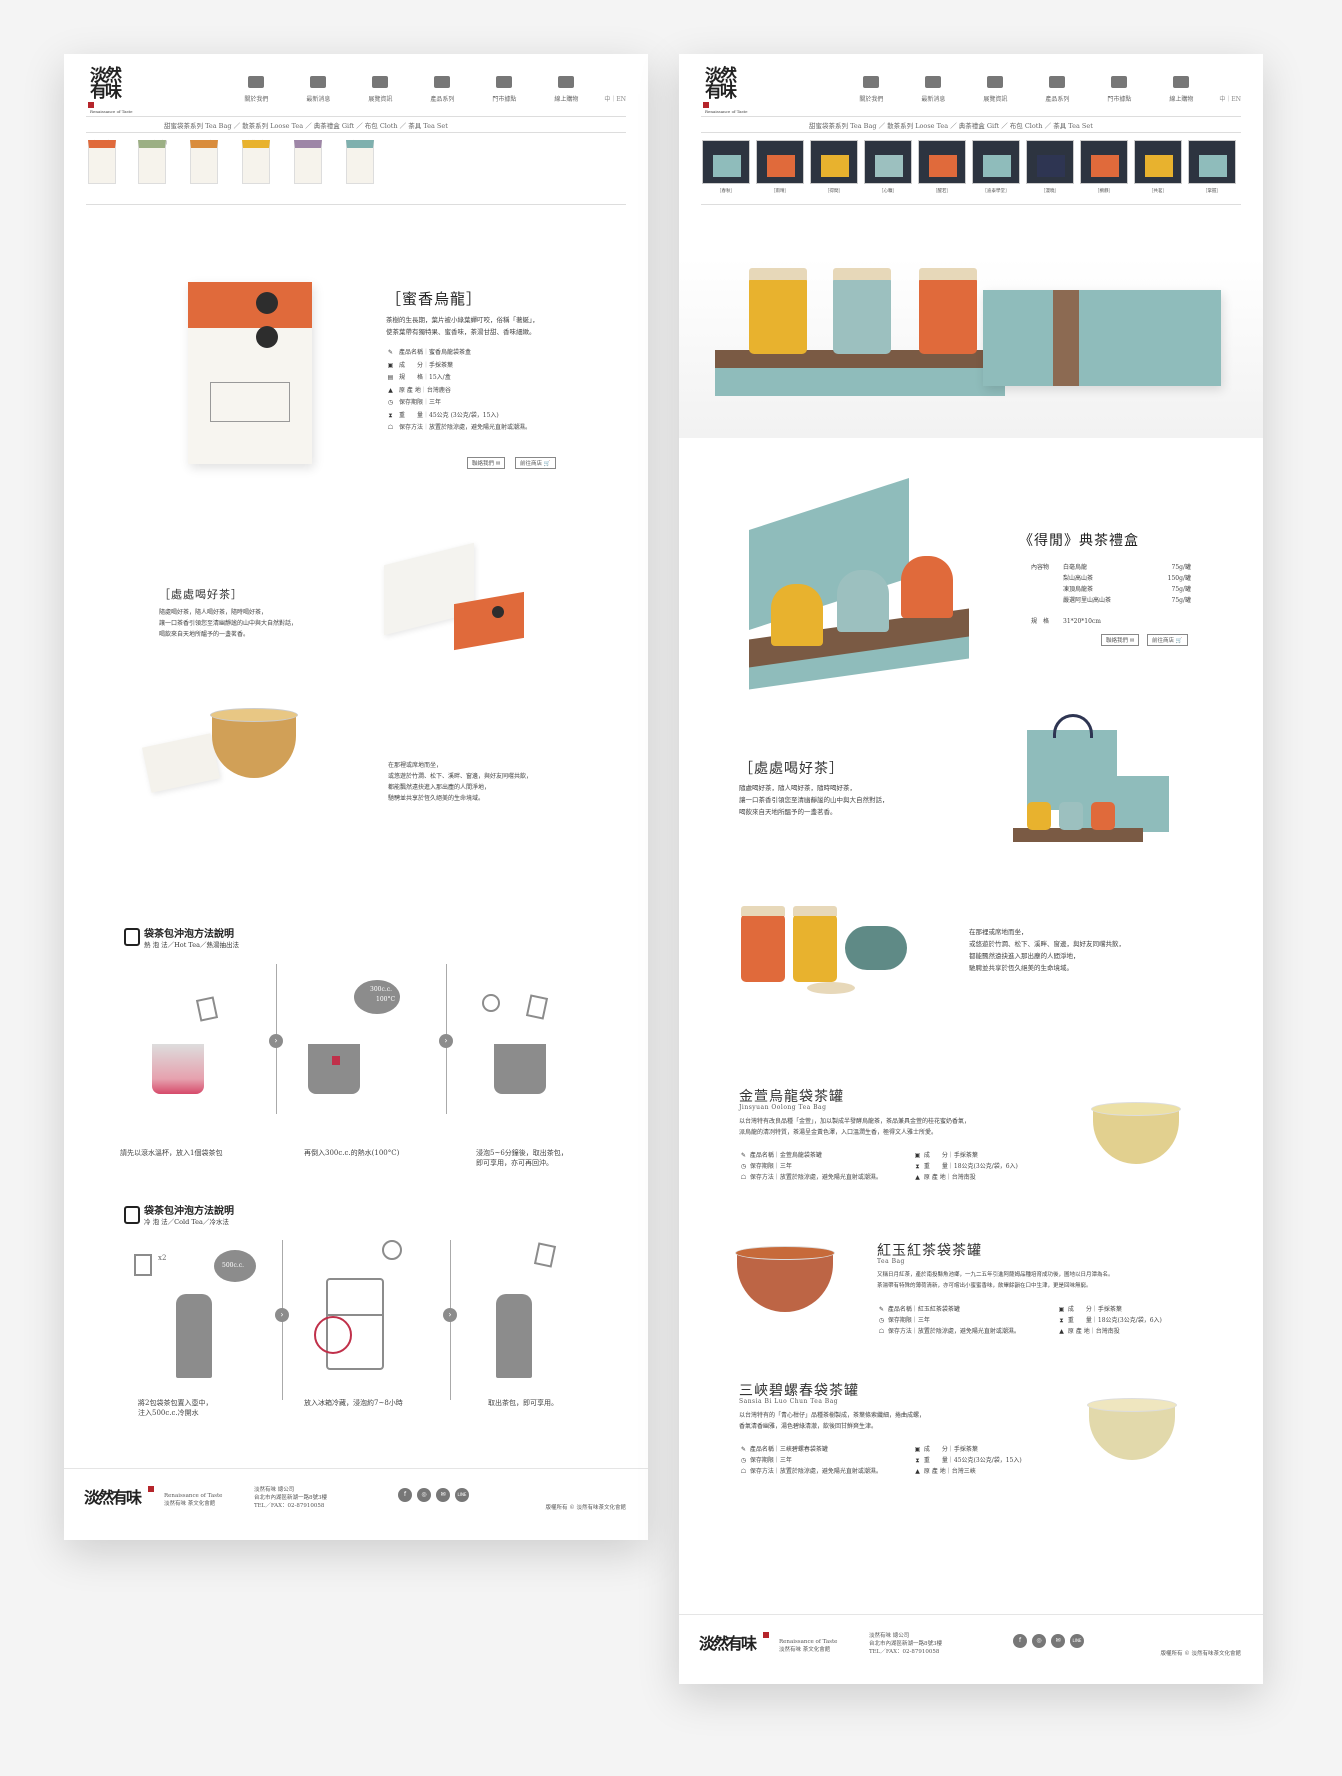  What do you see at coordinates (996, 167) in the screenshot?
I see `gift-thumb: ［迪泰學堂］` at bounding box center [996, 167].